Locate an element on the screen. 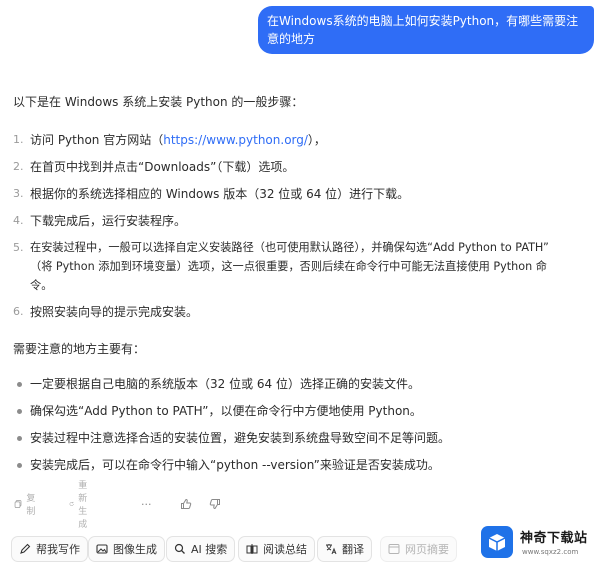 The image size is (596, 583). ai-search-button: AI 搜索 is located at coordinates (201, 549).